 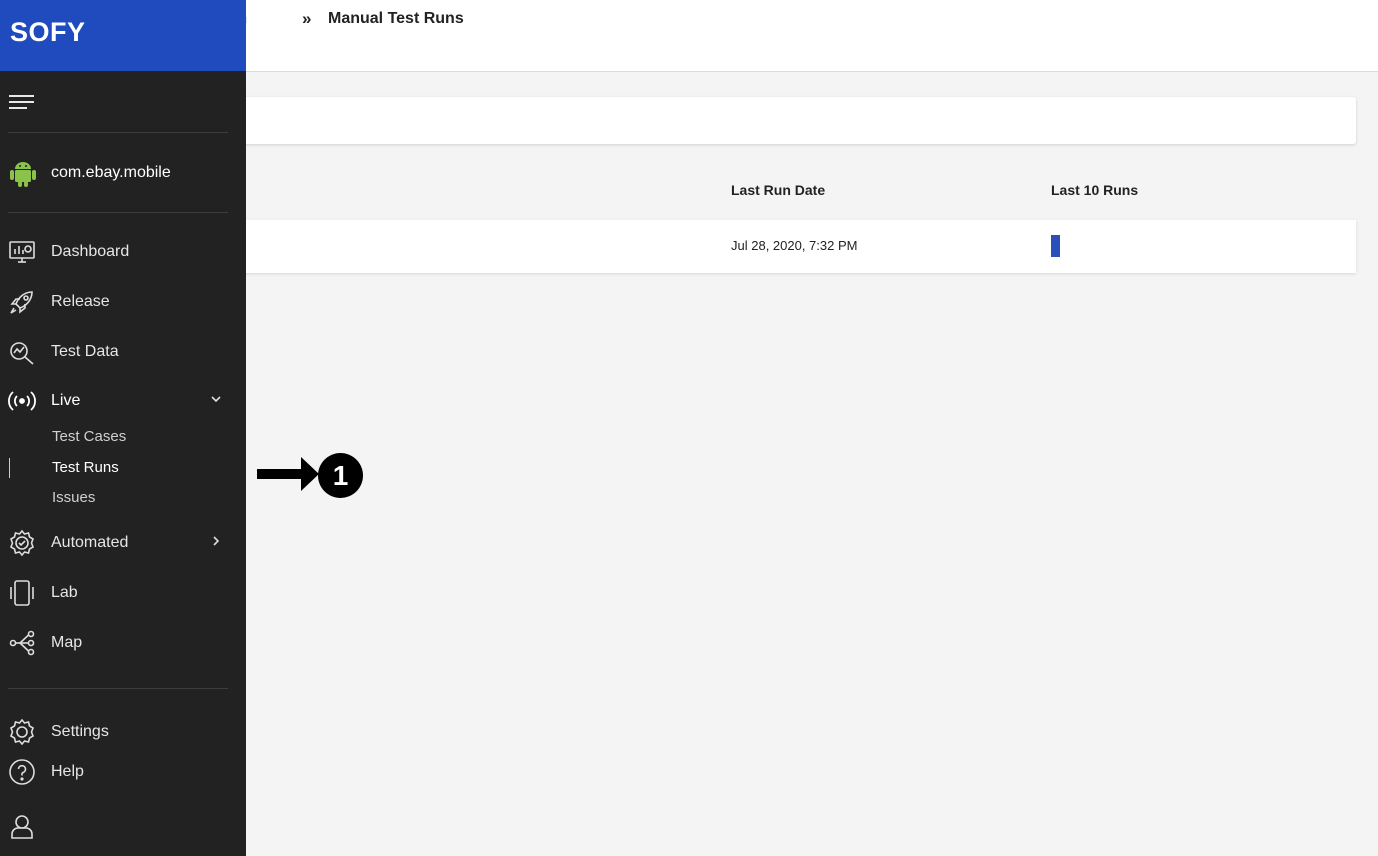 I want to click on sidebar-item-release: Release, so click(x=123, y=302).